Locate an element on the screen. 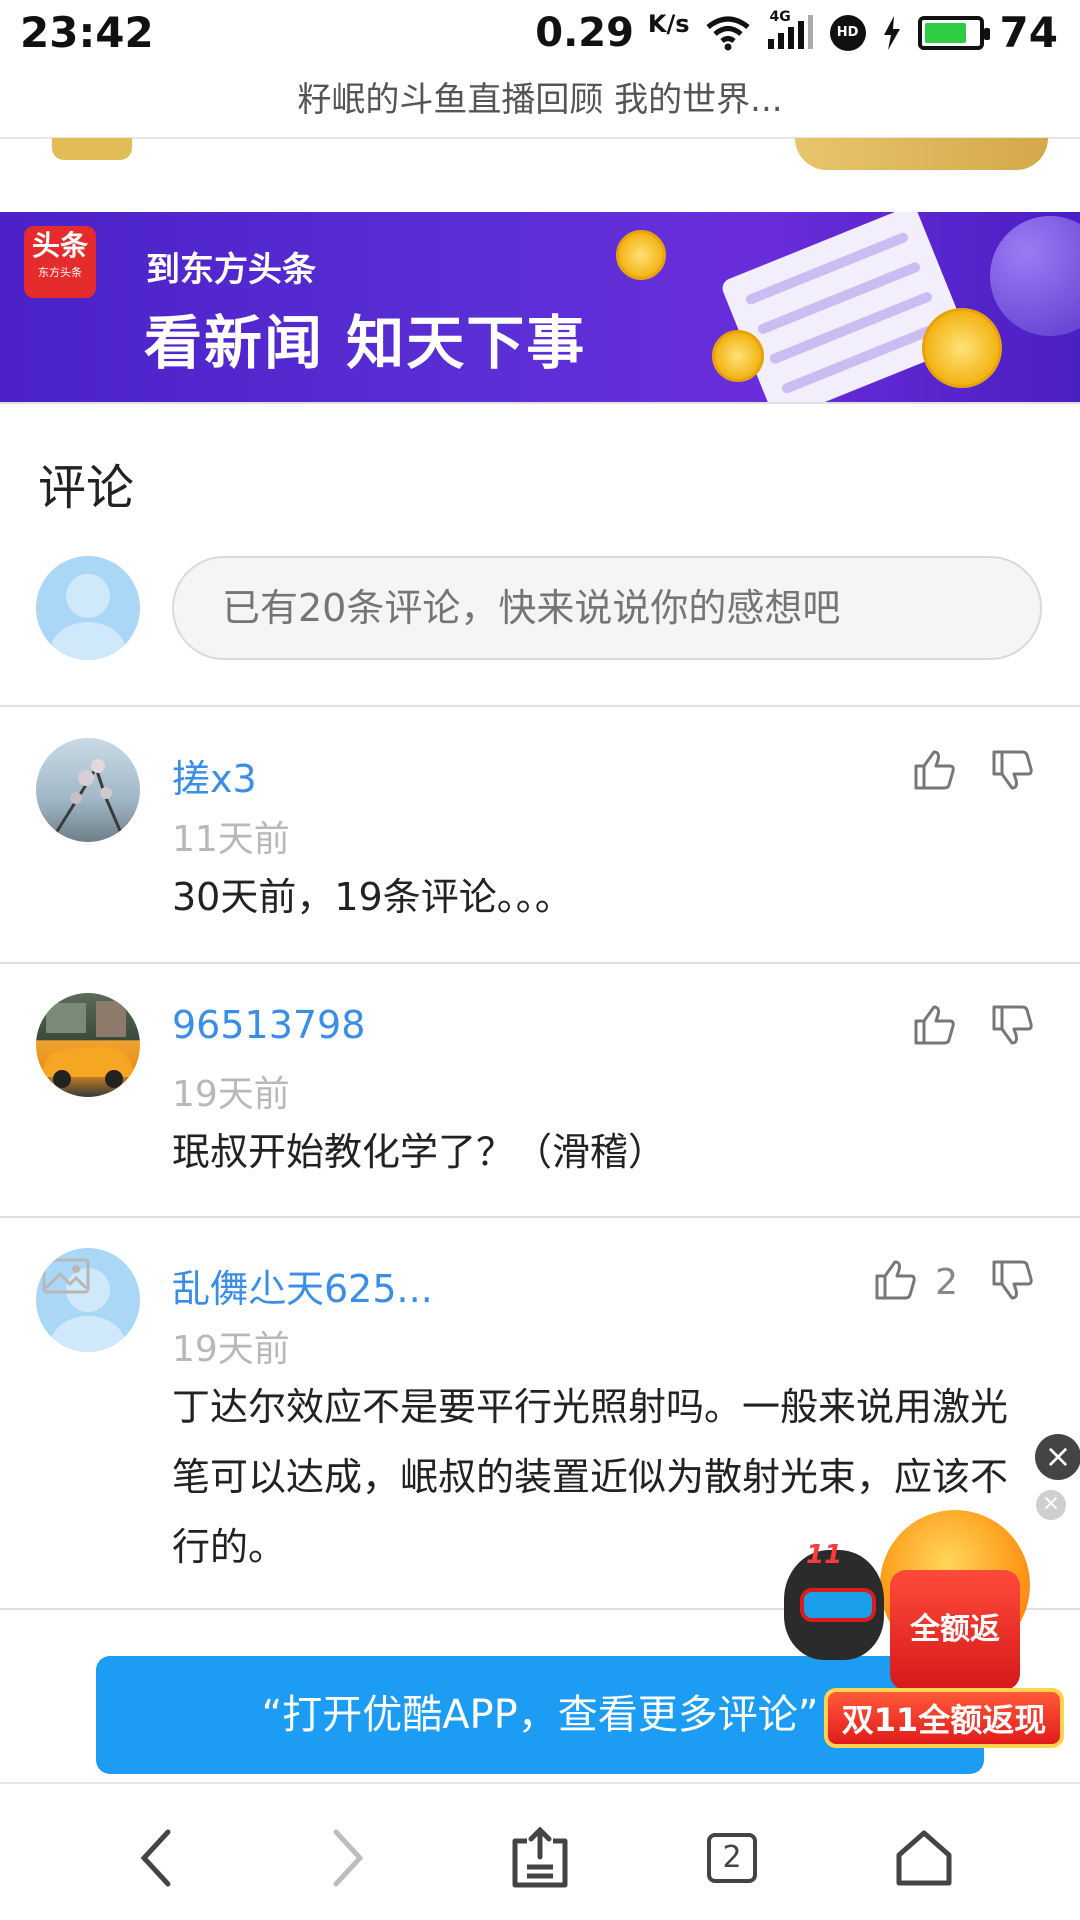  cat-badge: 11 is located at coordinates (824, 1555).